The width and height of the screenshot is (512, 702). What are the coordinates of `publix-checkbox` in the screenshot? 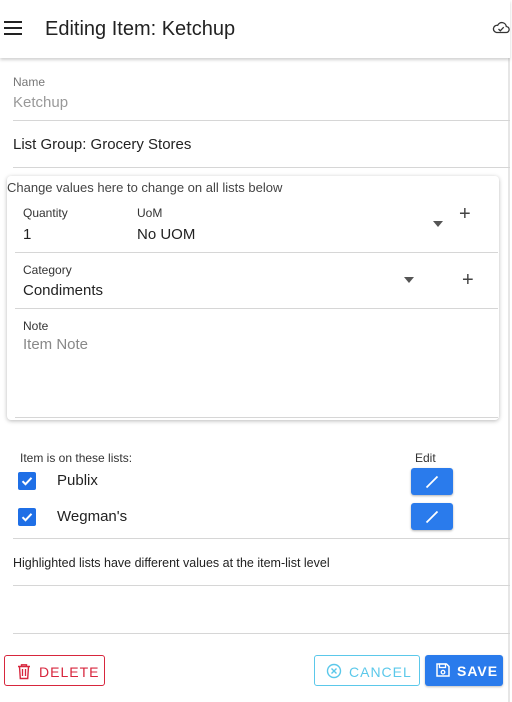 It's located at (27, 481).